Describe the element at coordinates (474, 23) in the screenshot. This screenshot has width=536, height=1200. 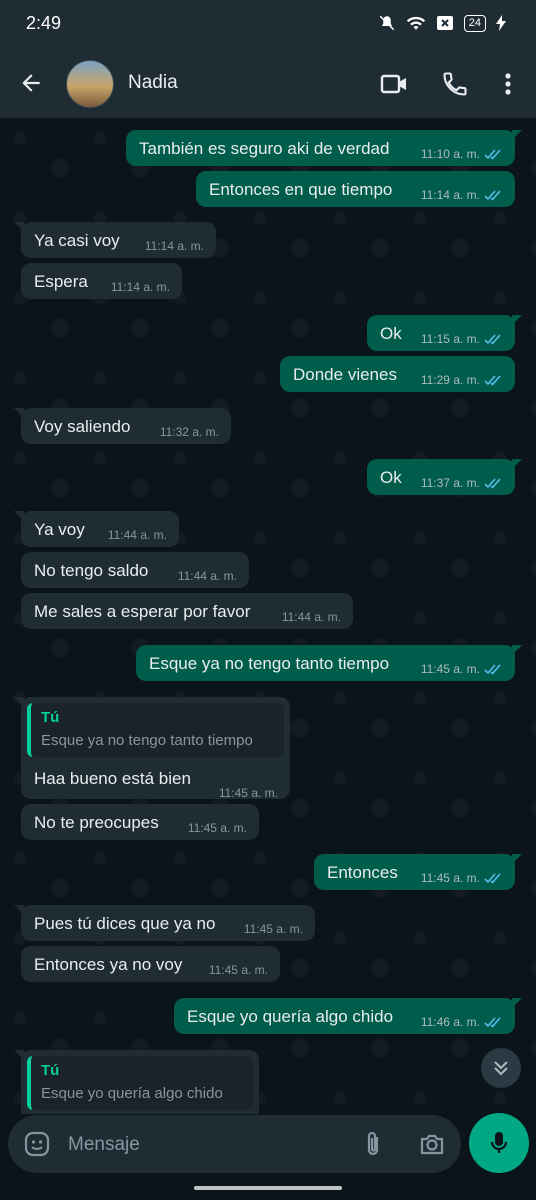
I see `battery-indicator: 24` at that location.